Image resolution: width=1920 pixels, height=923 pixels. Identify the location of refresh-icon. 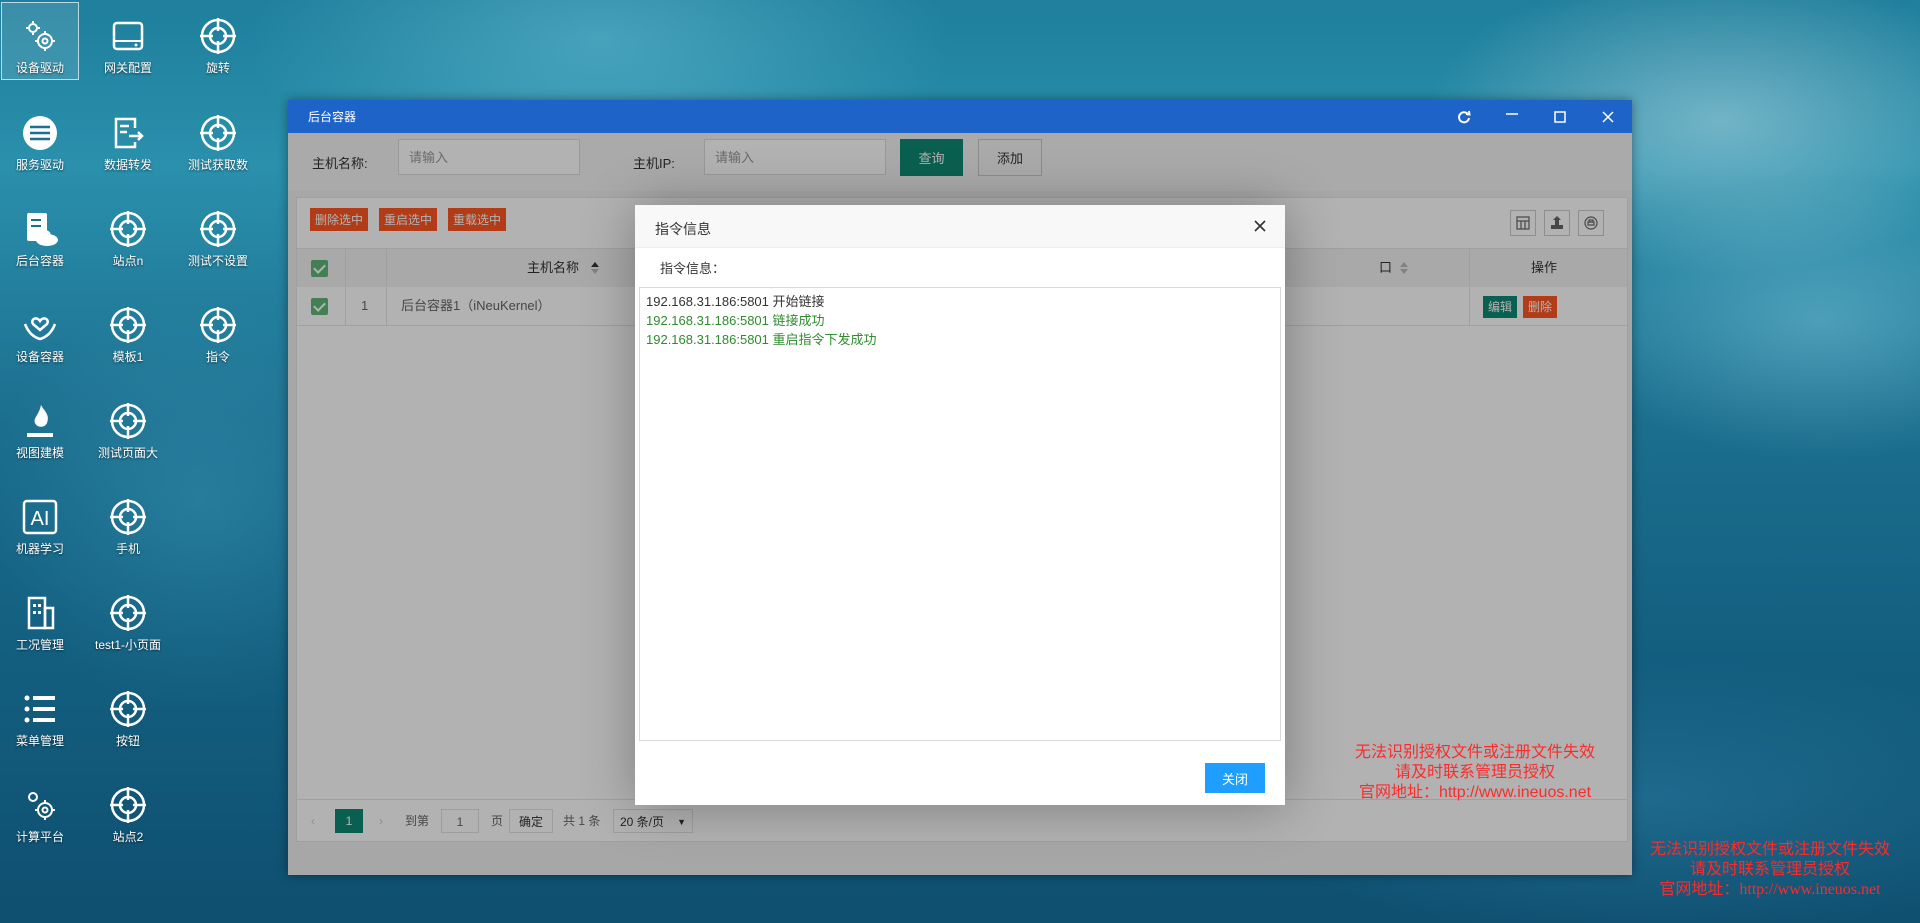
(1464, 116).